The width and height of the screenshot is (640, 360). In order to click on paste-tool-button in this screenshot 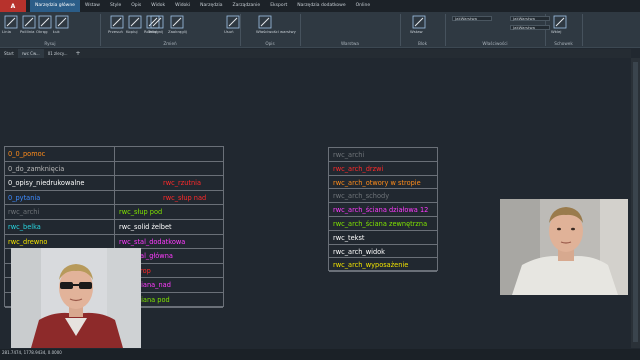, I will do `click(560, 21)`.